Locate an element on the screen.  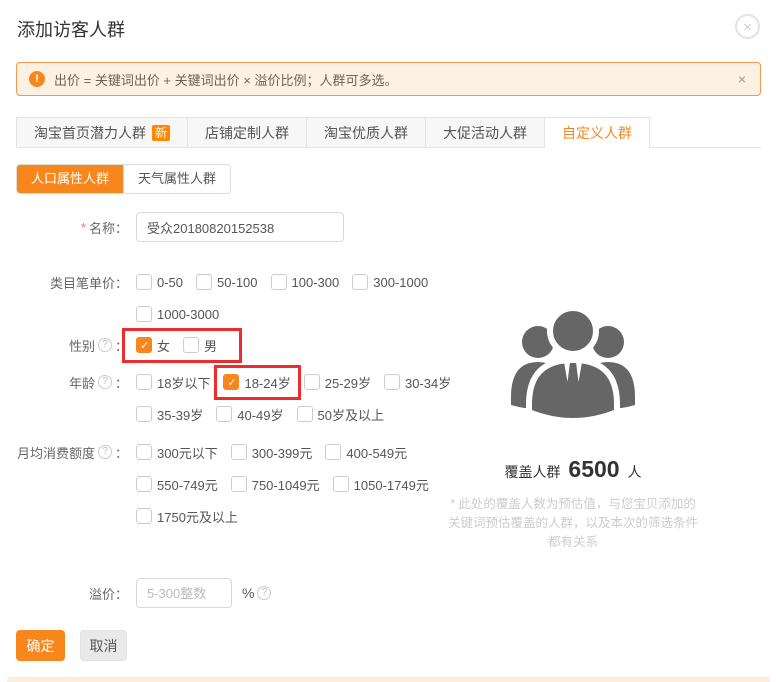
checkbox-label: 750-1049元 is located at coordinates (285, 485).